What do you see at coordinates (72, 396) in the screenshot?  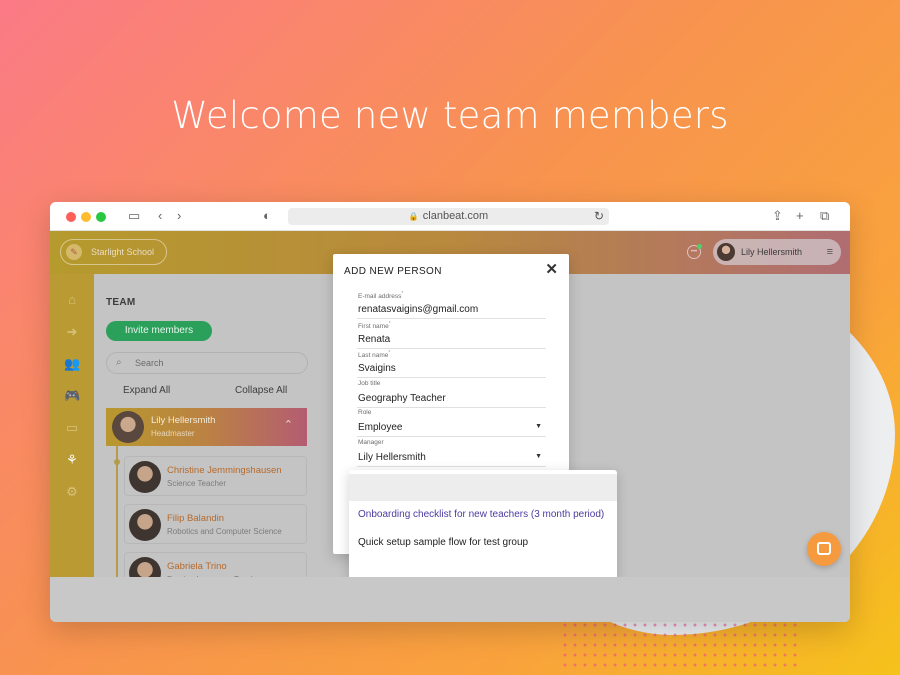 I see `gamepad-icon: 🎮` at bounding box center [72, 396].